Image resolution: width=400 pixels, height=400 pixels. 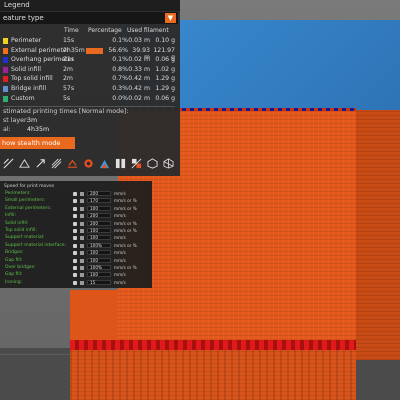 What do you see at coordinates (72, 163) in the screenshot?
I see `seams-icon` at bounding box center [72, 163].